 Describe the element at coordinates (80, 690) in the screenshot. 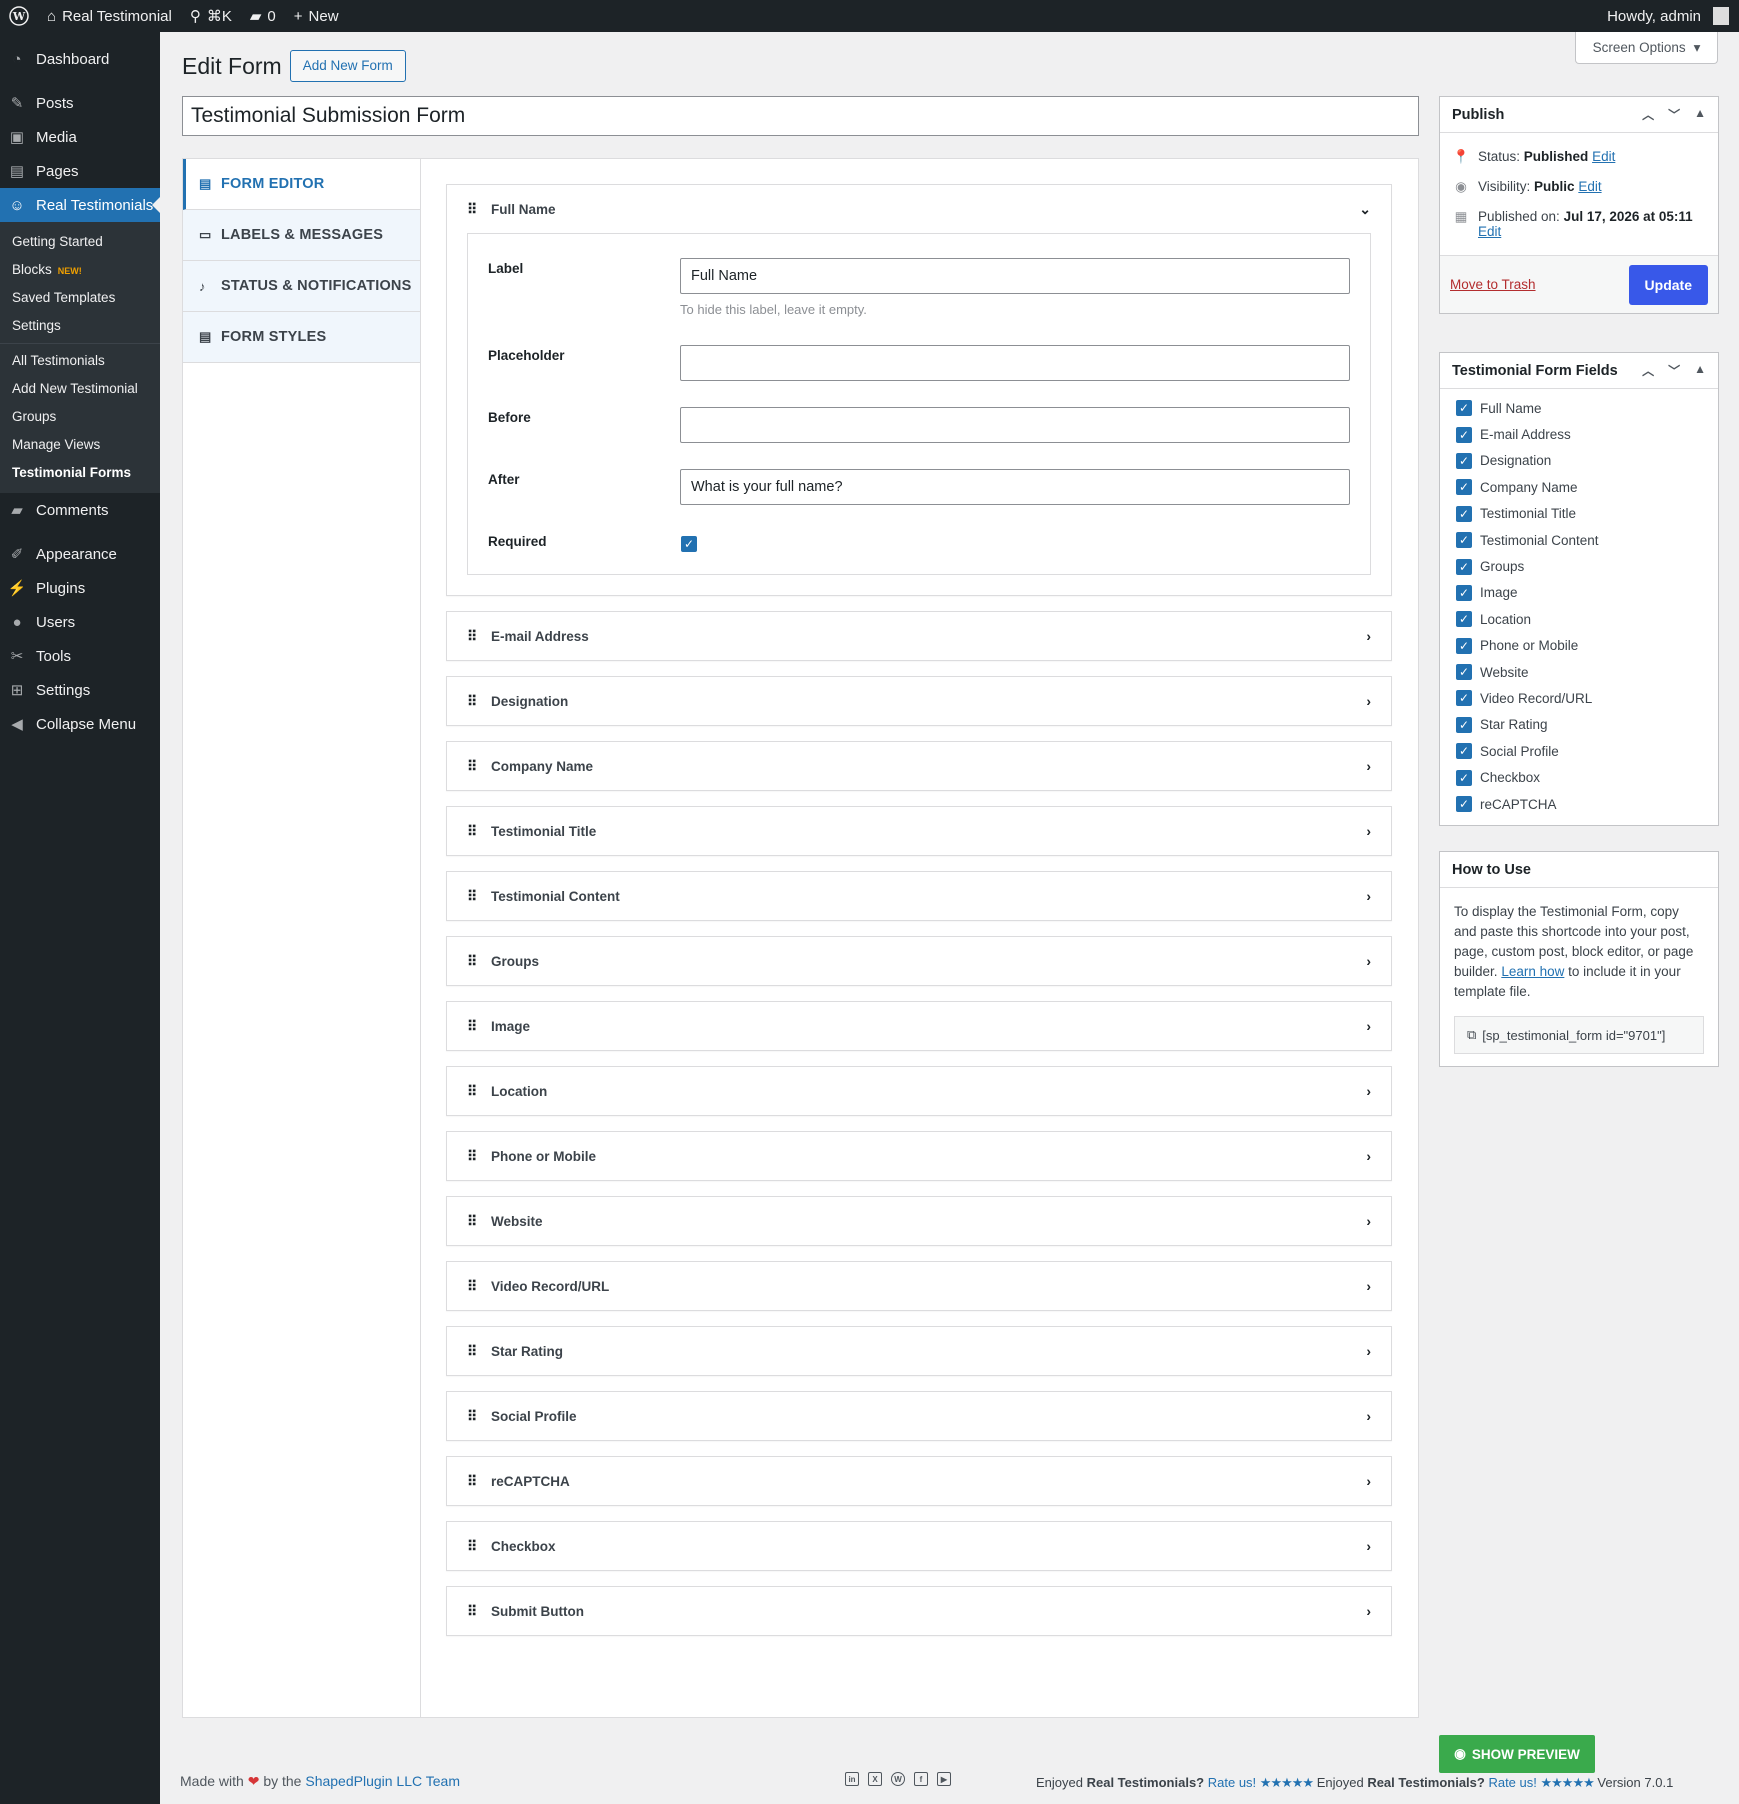

I see `sidebar-item-settings: ⊞ Settings` at that location.